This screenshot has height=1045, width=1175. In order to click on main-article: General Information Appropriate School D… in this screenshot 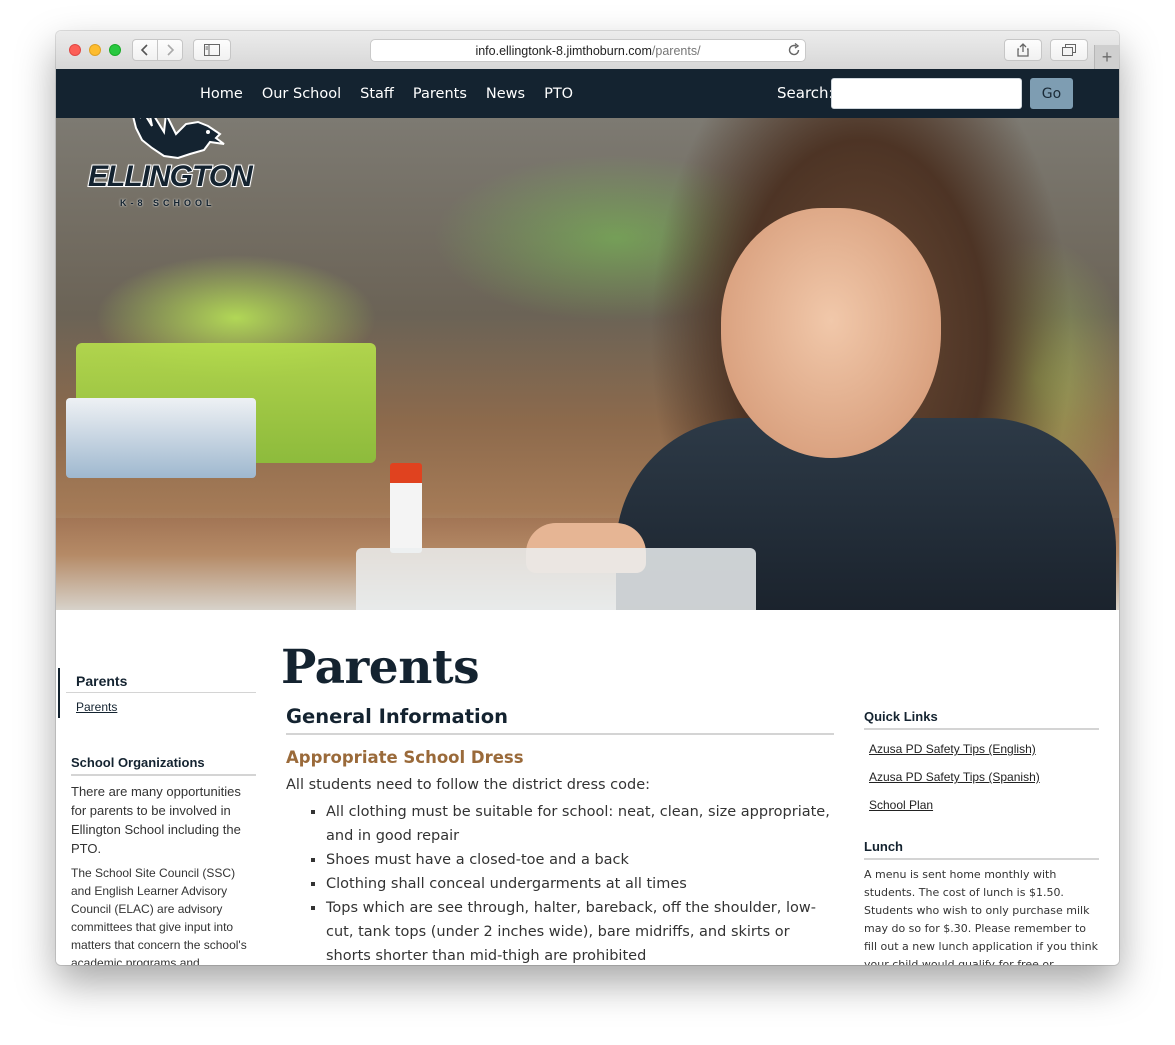, I will do `click(560, 835)`.